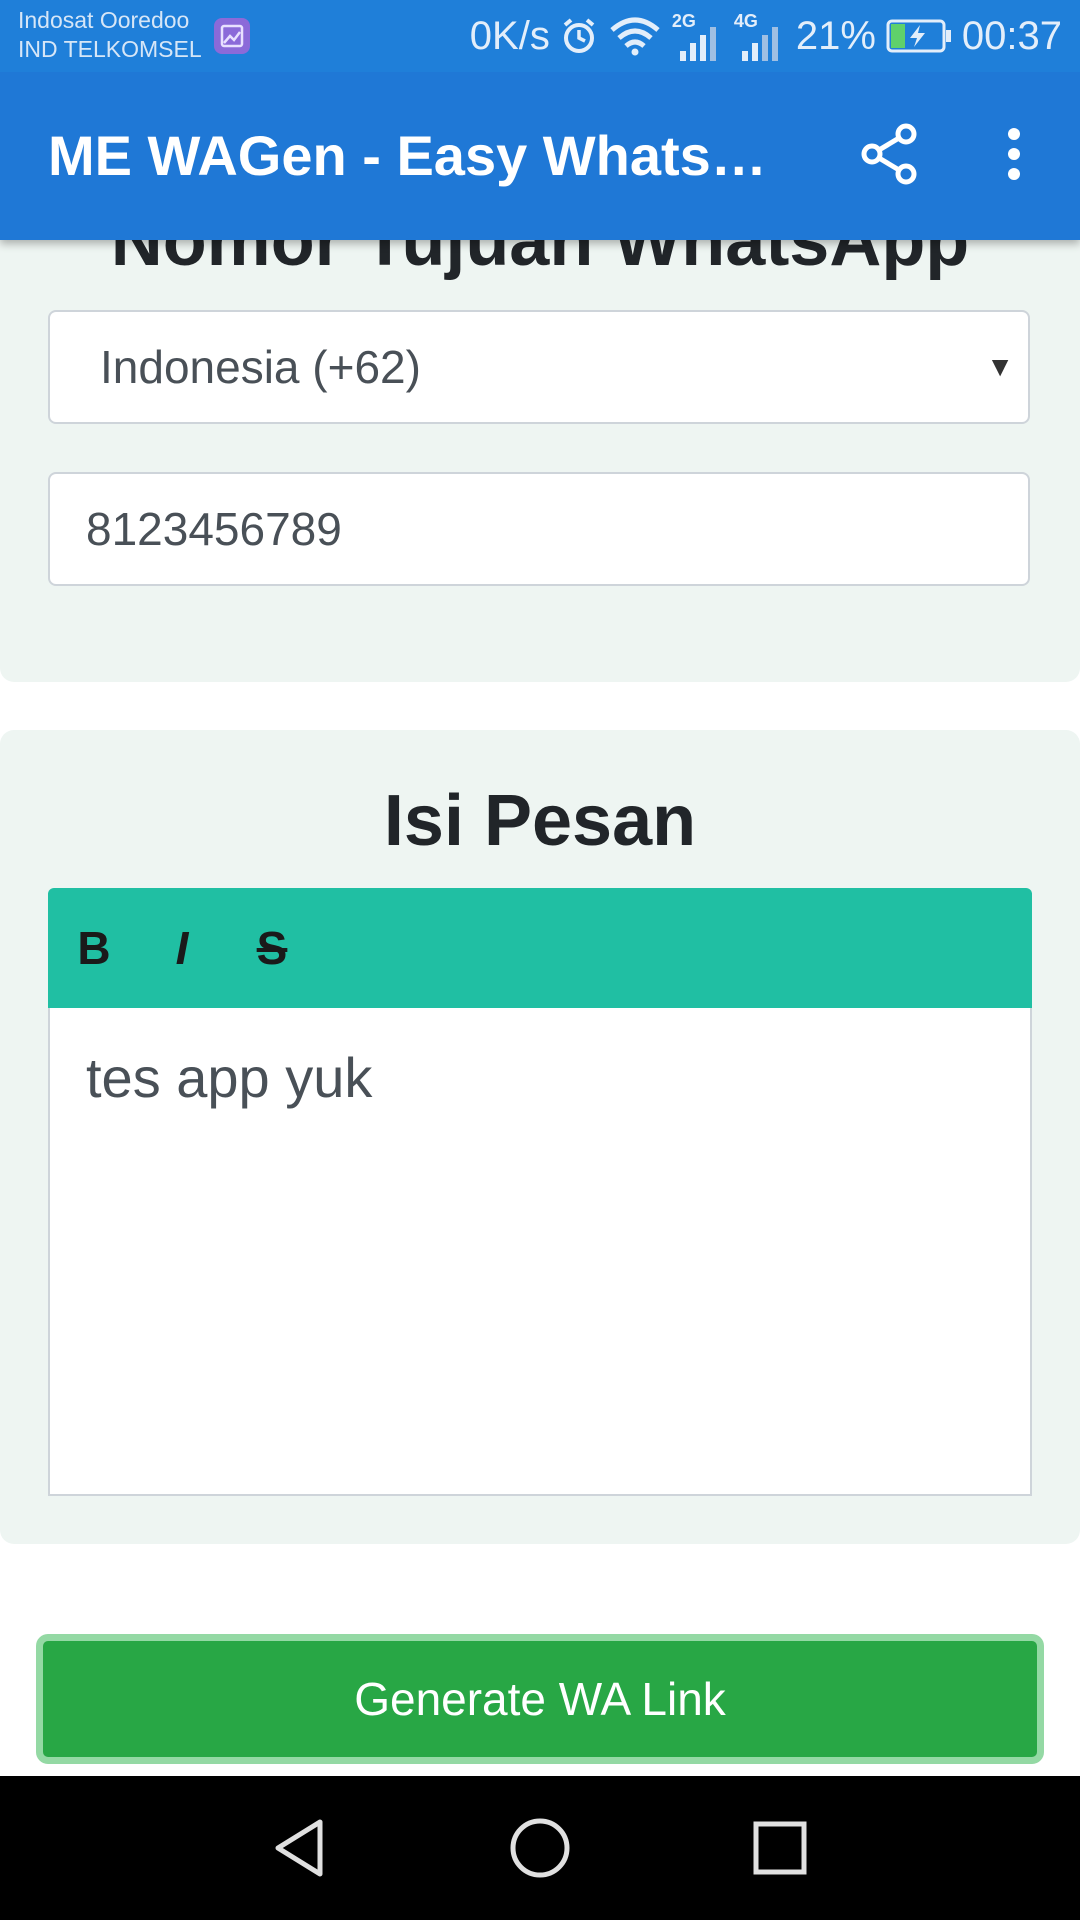  I want to click on signal-4g: 4G, so click(760, 36).